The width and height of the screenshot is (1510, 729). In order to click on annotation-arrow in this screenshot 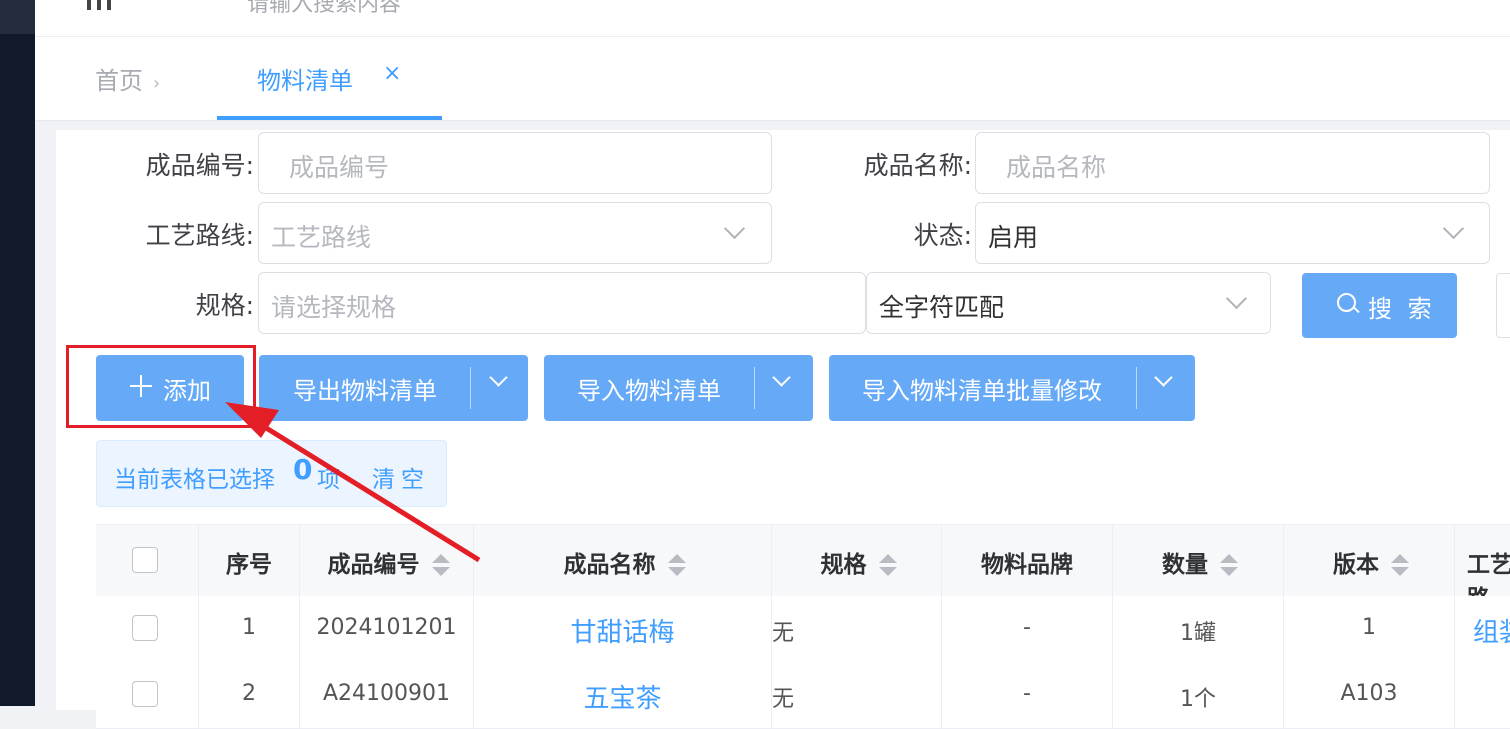, I will do `click(353, 482)`.